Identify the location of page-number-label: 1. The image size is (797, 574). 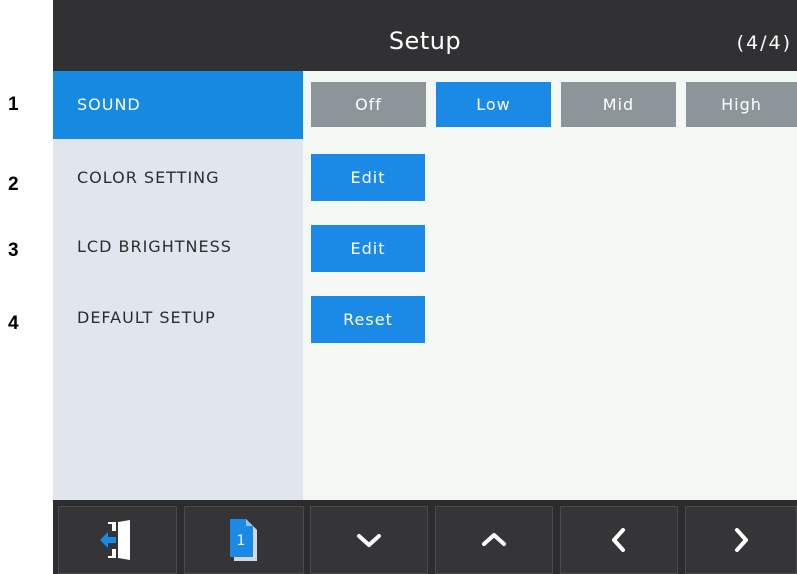
(241, 541).